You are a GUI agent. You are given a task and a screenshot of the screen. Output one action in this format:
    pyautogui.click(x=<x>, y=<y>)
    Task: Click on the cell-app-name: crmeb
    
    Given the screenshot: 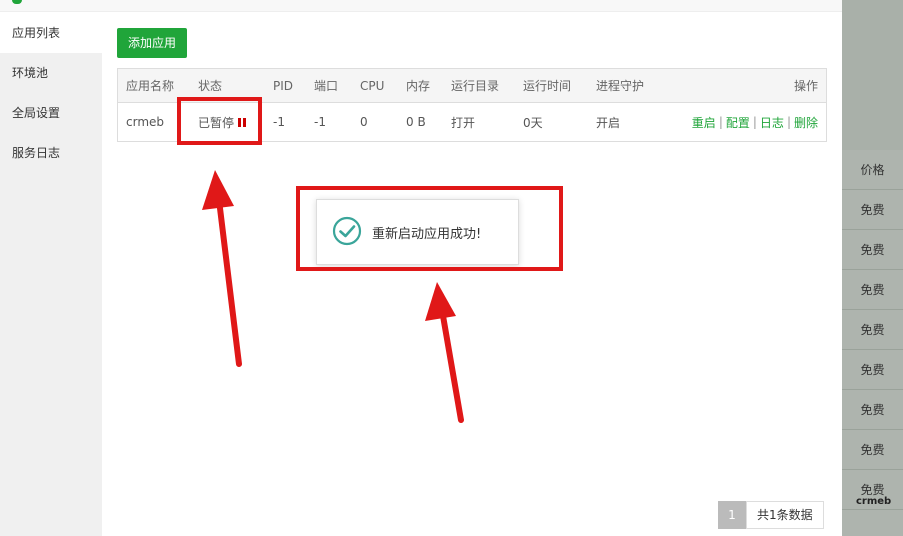 What is the action you would take?
    pyautogui.click(x=145, y=122)
    